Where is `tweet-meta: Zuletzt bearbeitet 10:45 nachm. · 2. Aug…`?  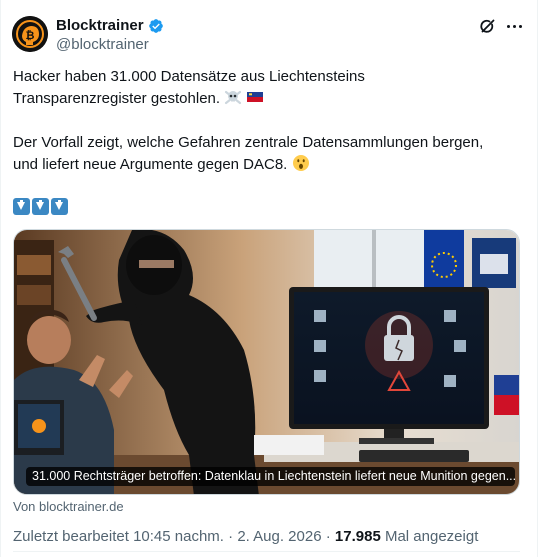 tweet-meta: Zuletzt bearbeitet 10:45 nachm. · 2. Aug… is located at coordinates (245, 536).